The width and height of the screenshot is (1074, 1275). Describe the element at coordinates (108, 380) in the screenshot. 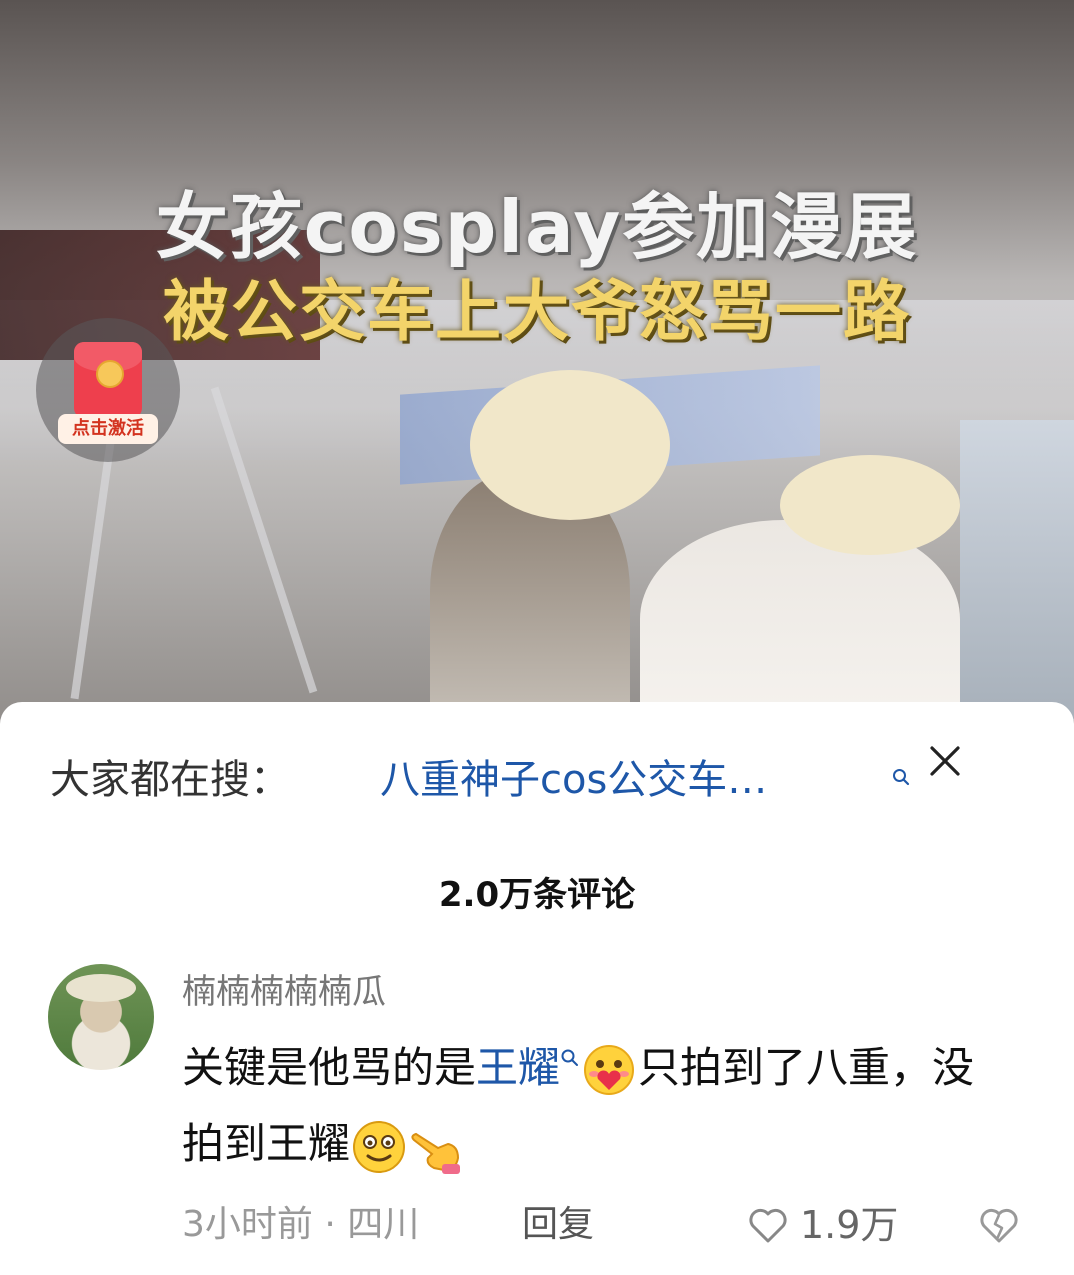

I see `red-envelope-icon` at that location.